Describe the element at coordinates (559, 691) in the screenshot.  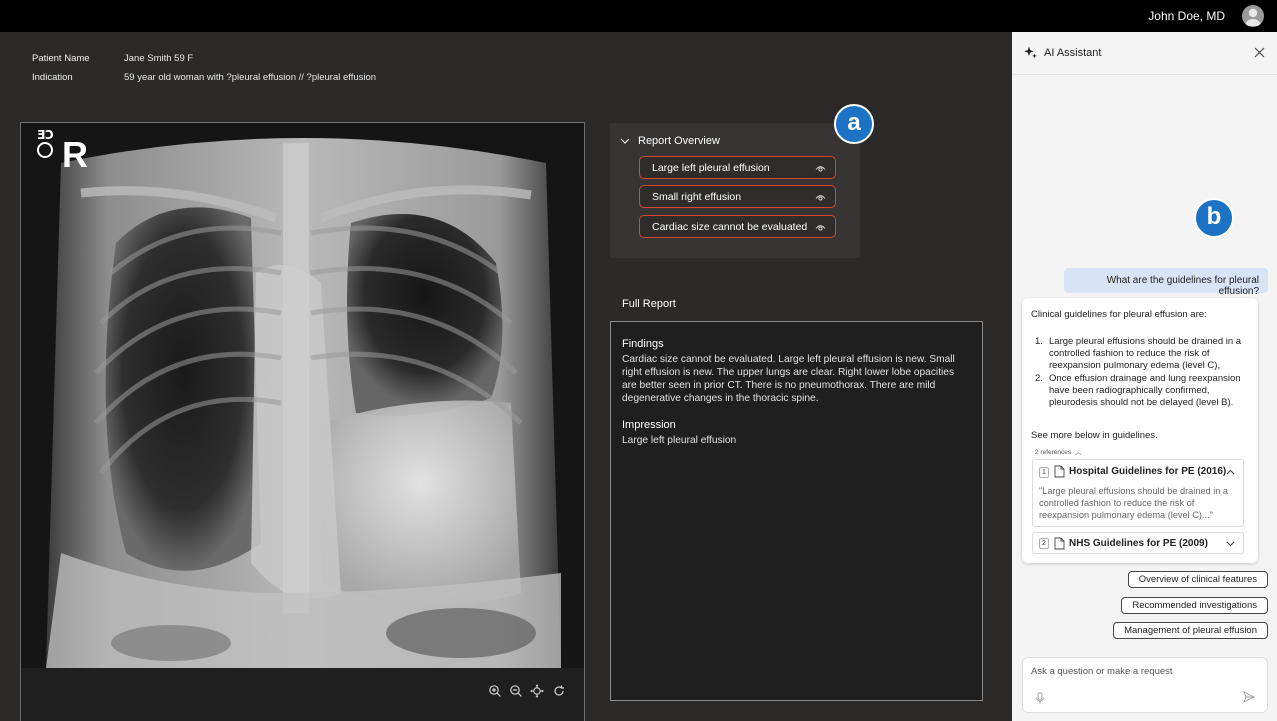
I see `rotate-icon` at that location.